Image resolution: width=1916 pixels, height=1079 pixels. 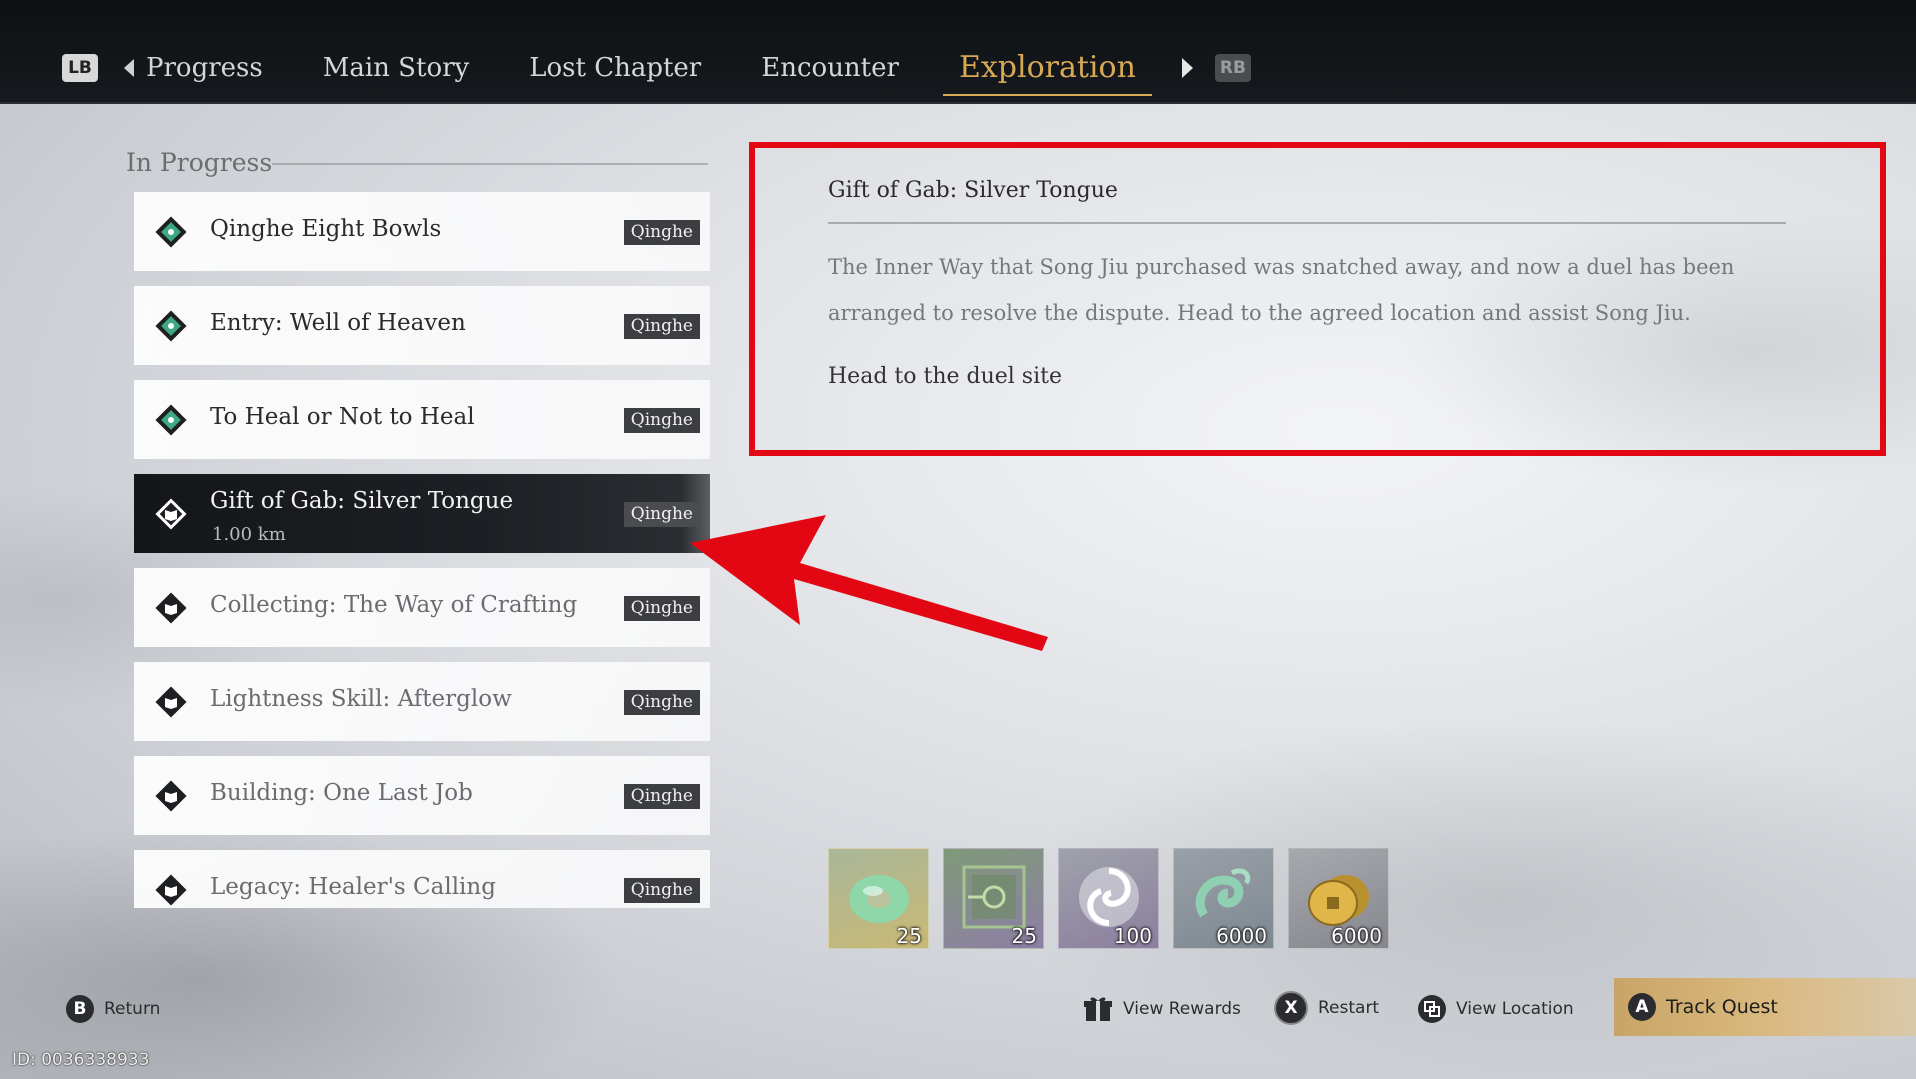 I want to click on quest-item-entry-well-of-heaven: Entry: Well of Heaven Qinghe, so click(x=422, y=325).